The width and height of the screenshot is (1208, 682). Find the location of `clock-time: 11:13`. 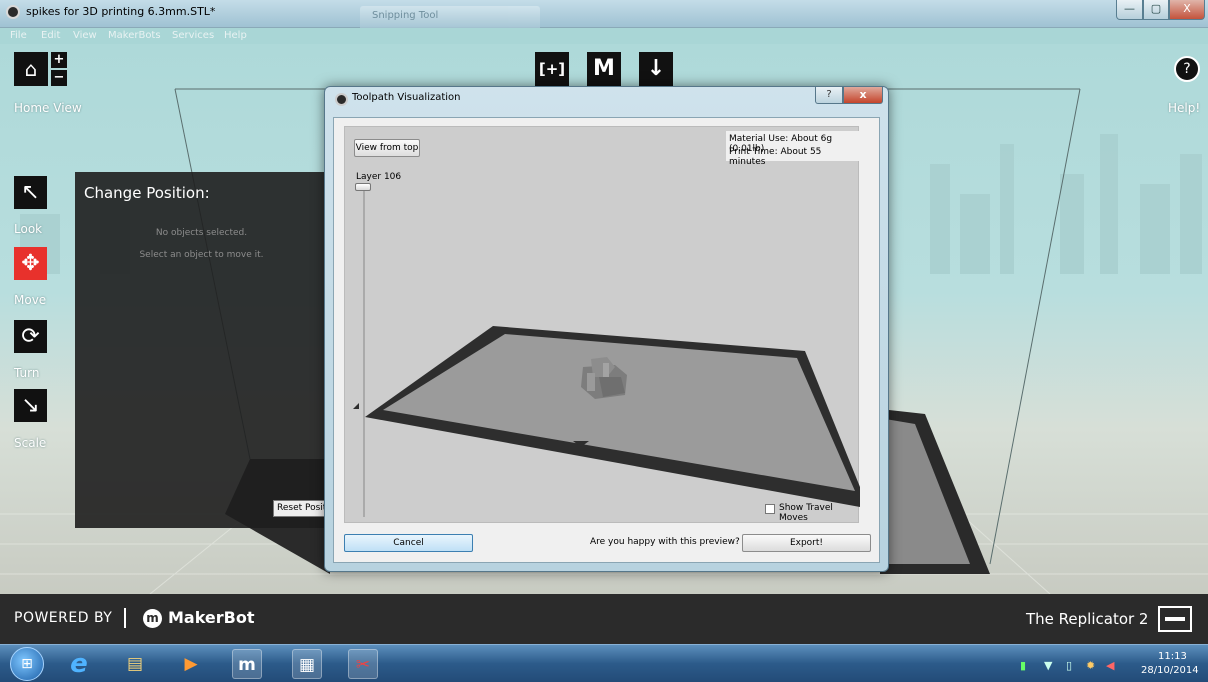

clock-time: 11:13 is located at coordinates (1172, 656).